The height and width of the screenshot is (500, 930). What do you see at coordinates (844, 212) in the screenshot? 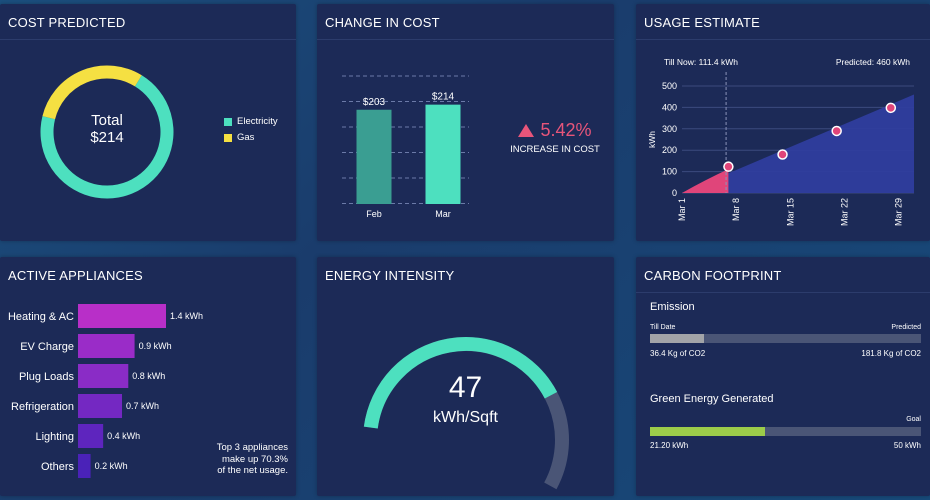
I see `x-tick-label: Mar 22` at bounding box center [844, 212].